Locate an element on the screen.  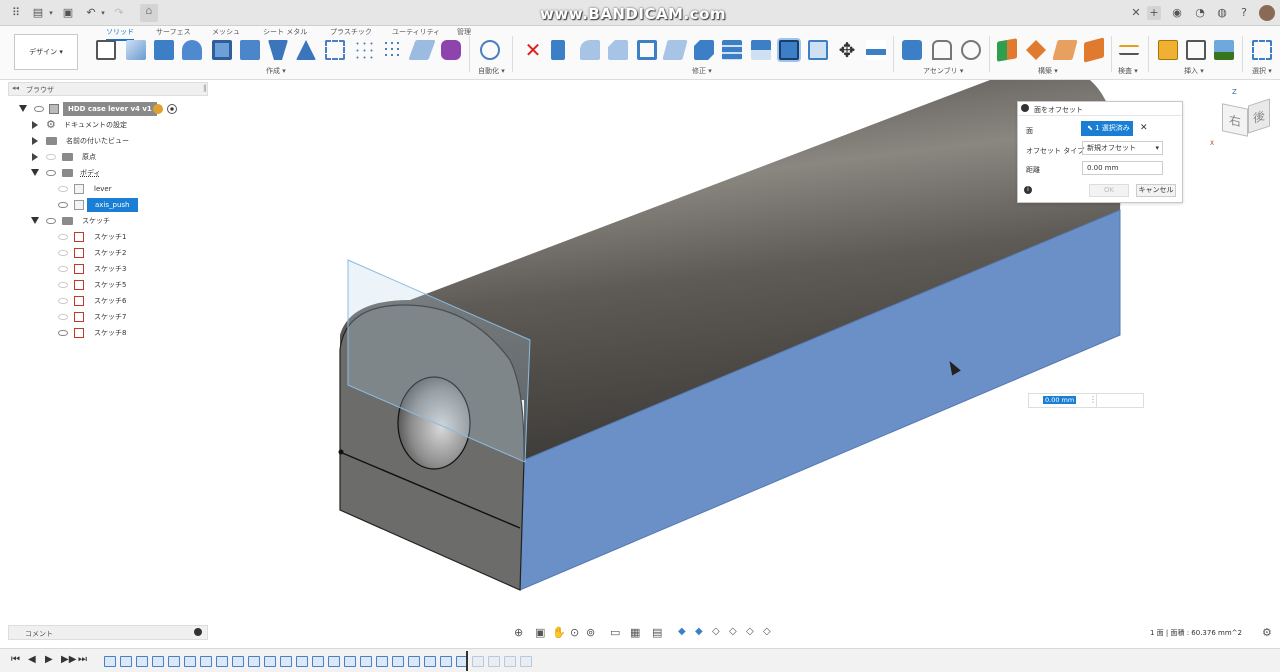
split-face-icon is located at coordinates (818, 50).